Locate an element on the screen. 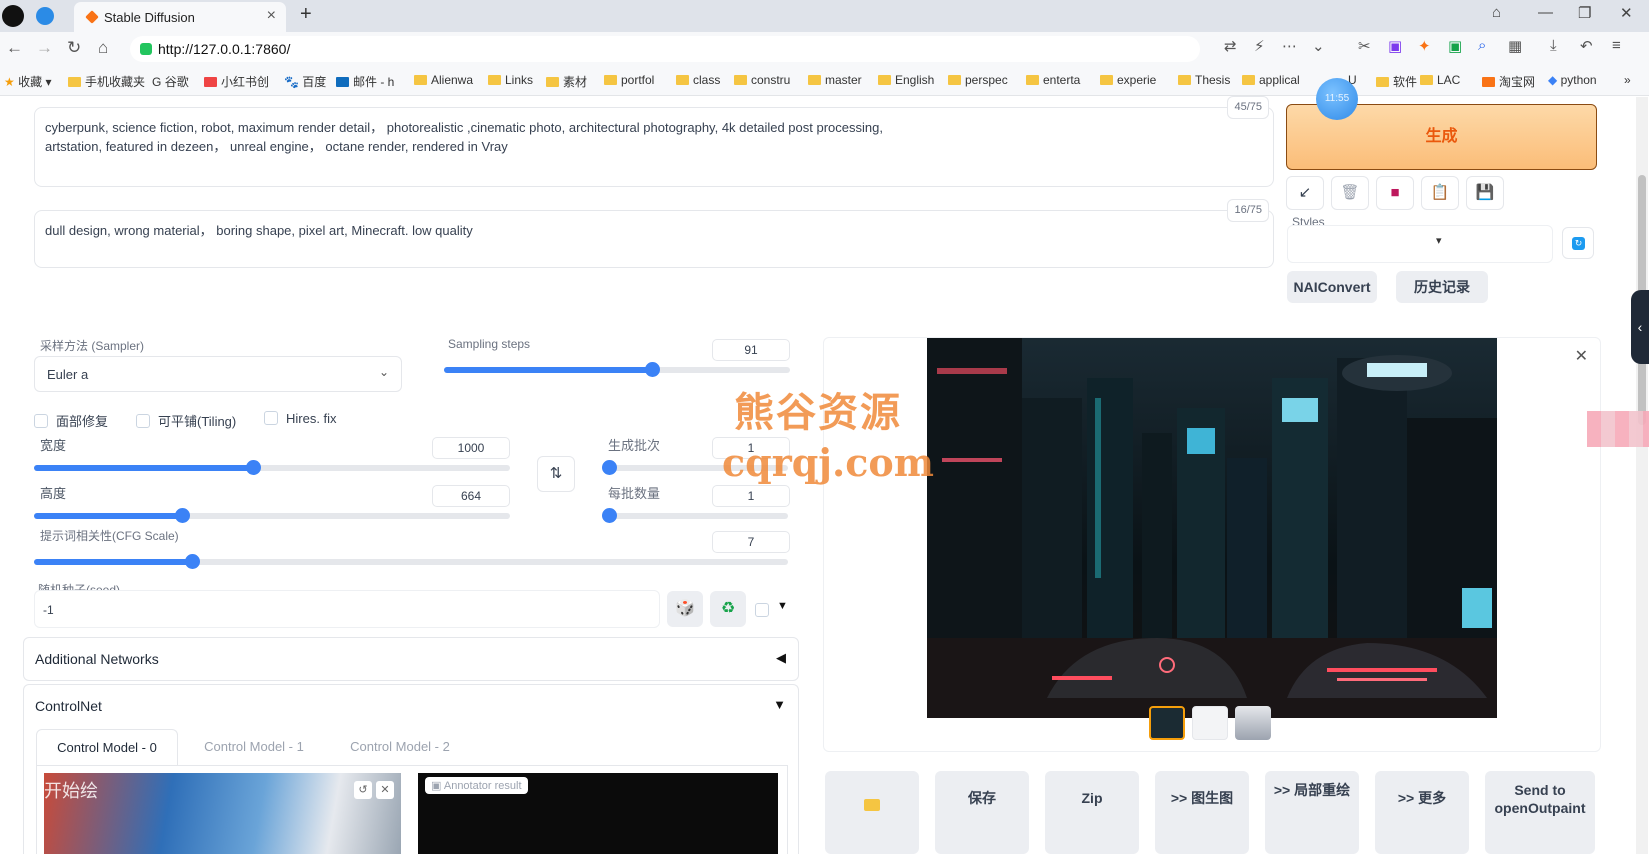 Image resolution: width=1649 pixels, height=854 pixels. tab-stable-diffusion: Stable Diffusion × is located at coordinates (180, 17).